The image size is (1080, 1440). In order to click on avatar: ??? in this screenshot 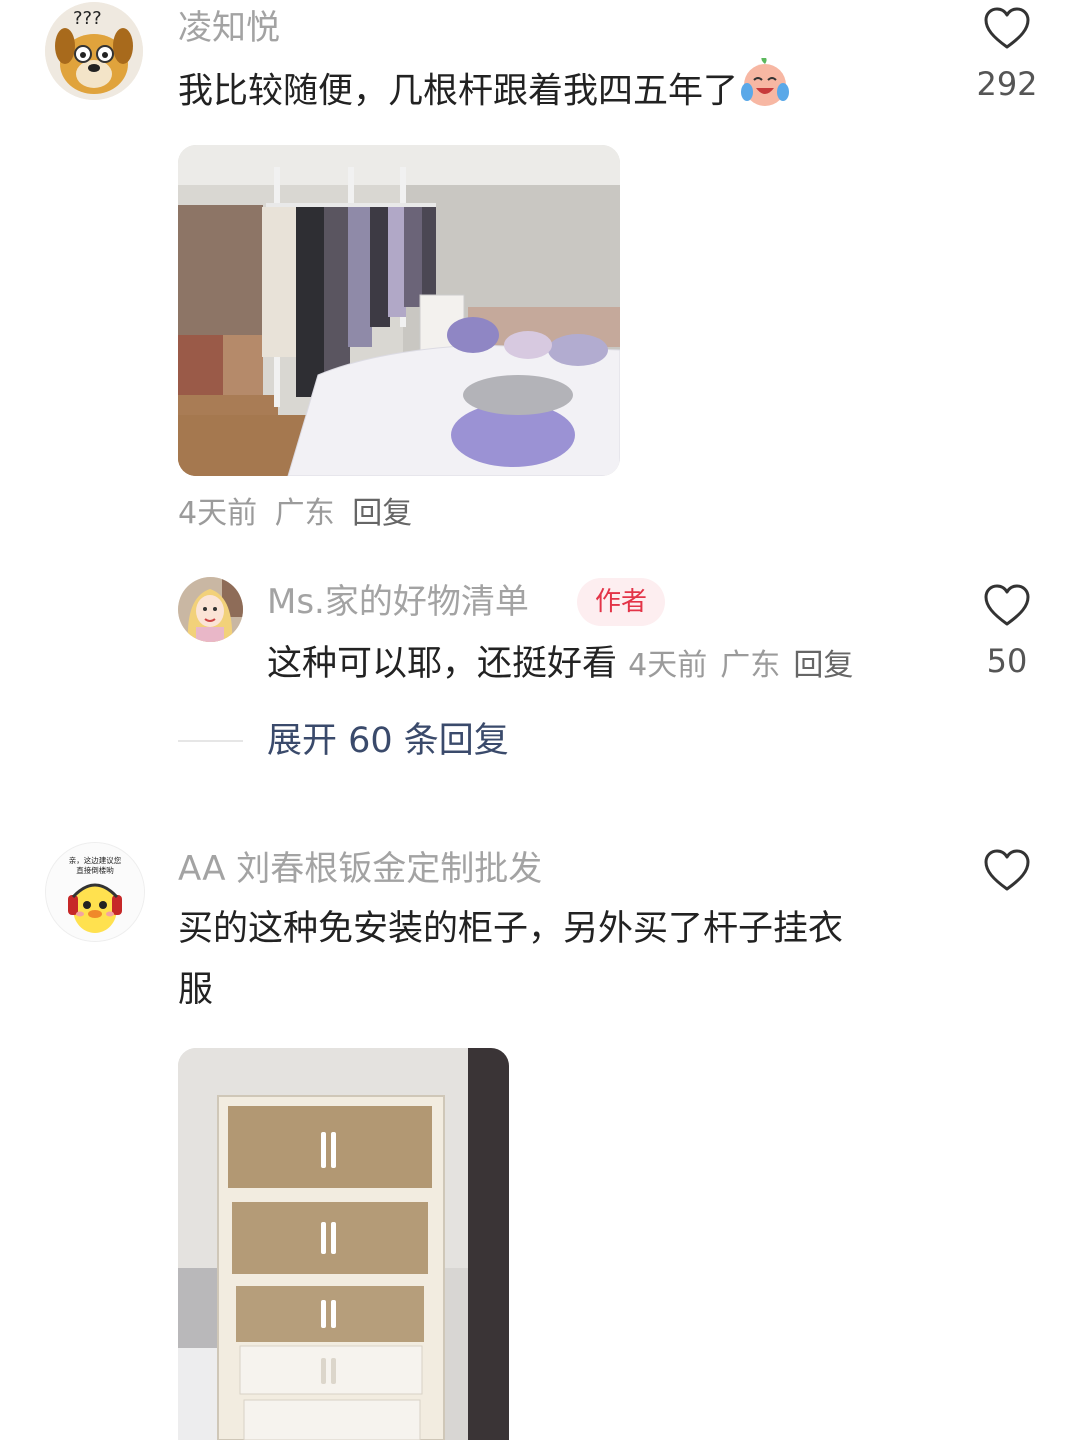, I will do `click(94, 51)`.